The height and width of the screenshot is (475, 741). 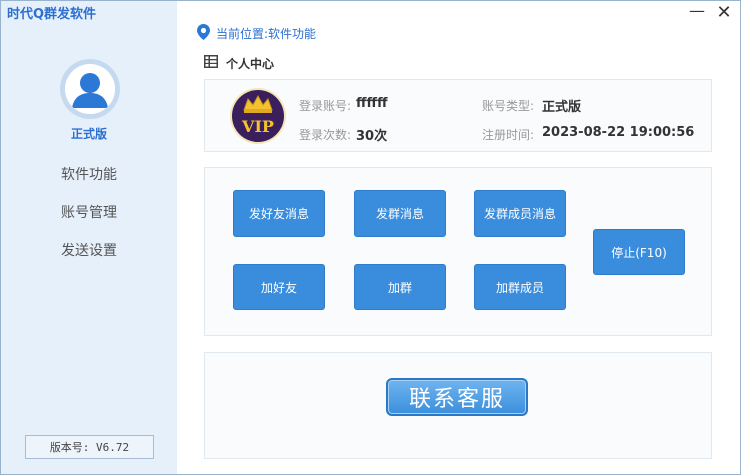 What do you see at coordinates (325, 106) in the screenshot?
I see `login-account-label: 登录账号:` at bounding box center [325, 106].